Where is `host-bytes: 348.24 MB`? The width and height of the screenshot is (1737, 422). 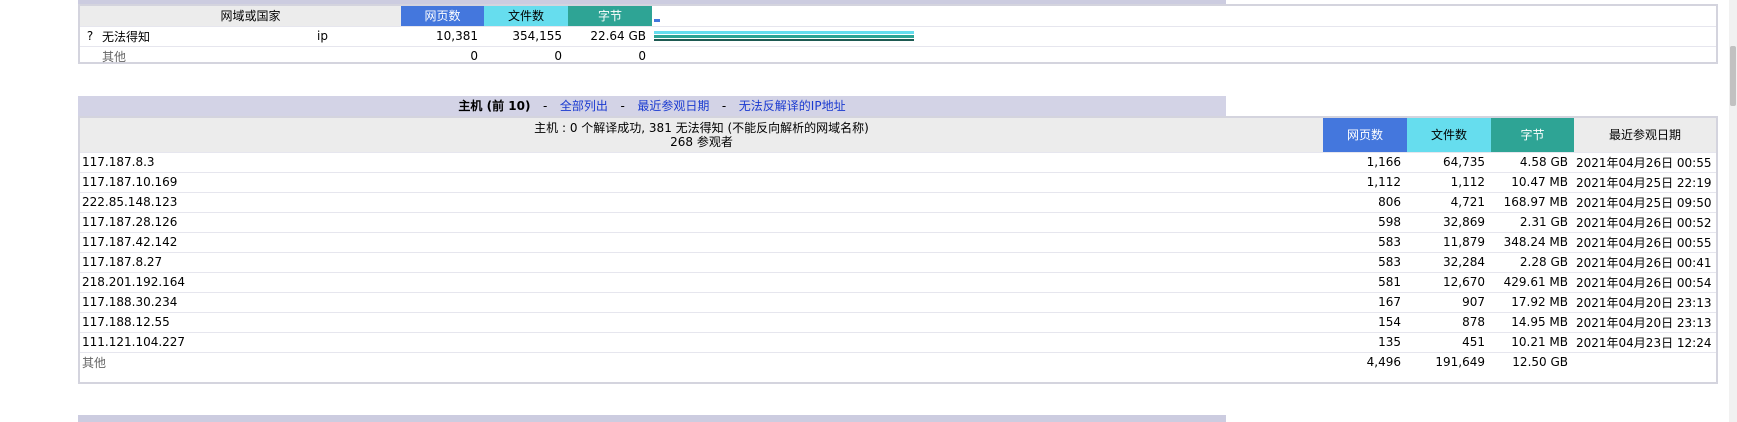 host-bytes: 348.24 MB is located at coordinates (1532, 242).